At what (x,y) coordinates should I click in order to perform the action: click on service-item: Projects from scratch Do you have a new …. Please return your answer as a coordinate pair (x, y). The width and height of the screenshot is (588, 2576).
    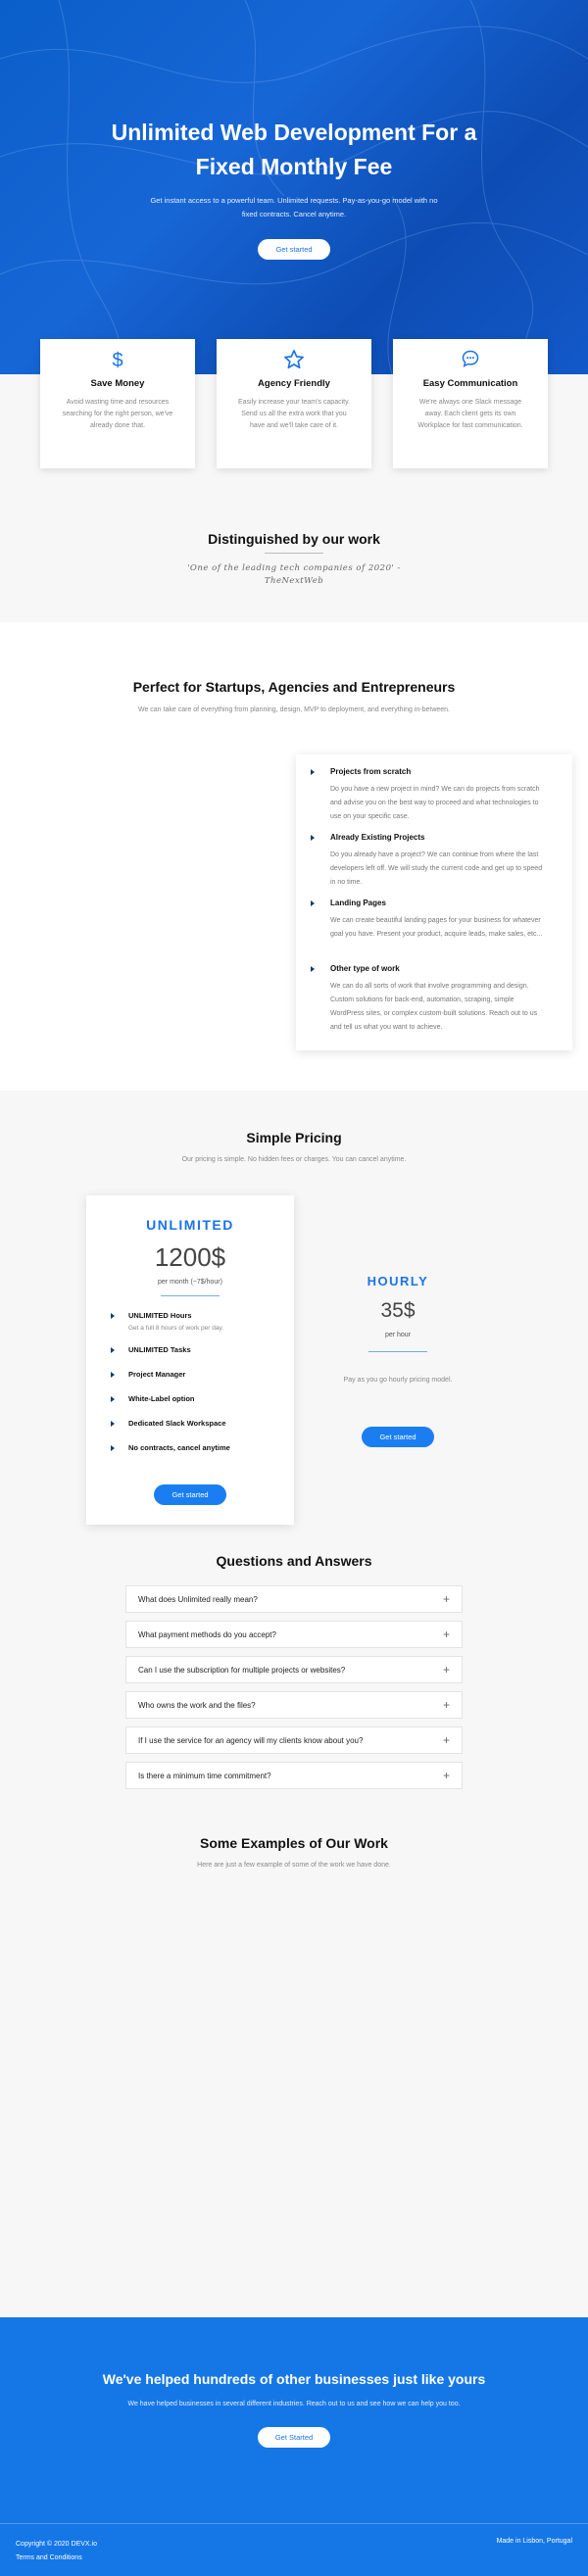
    Looking at the image, I should click on (438, 795).